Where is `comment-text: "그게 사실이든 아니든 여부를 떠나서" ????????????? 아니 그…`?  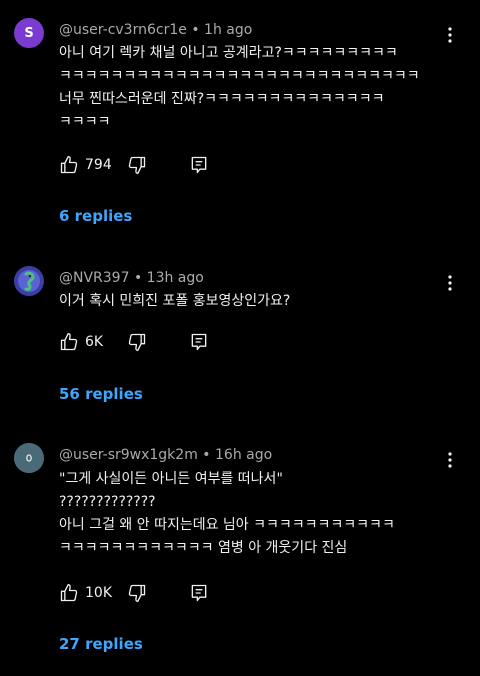 comment-text: "그게 사실이든 아니든 여부를 떠나서" ????????????? 아니 그… is located at coordinates (256, 514).